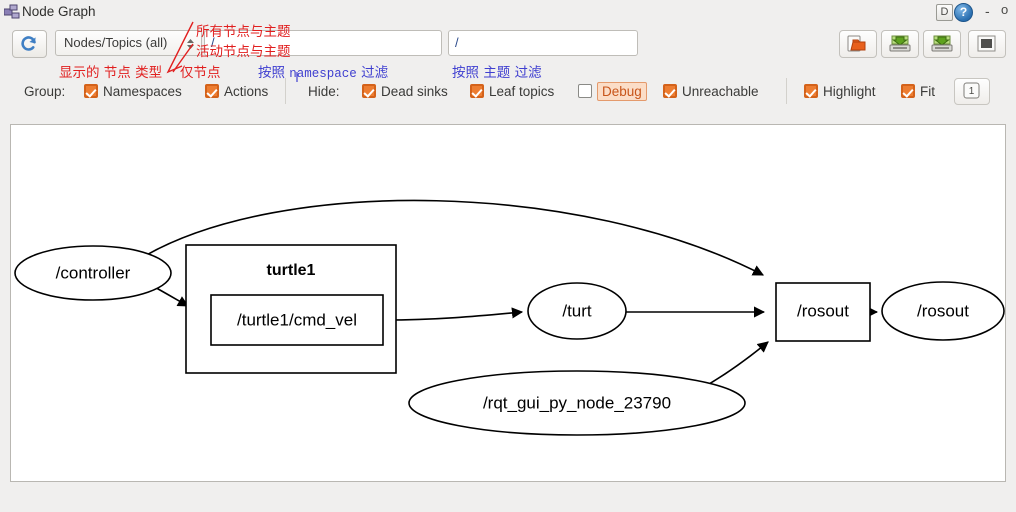 The height and width of the screenshot is (512, 1016). Describe the element at coordinates (59, 11) in the screenshot. I see `window-title: Node Graph` at that location.